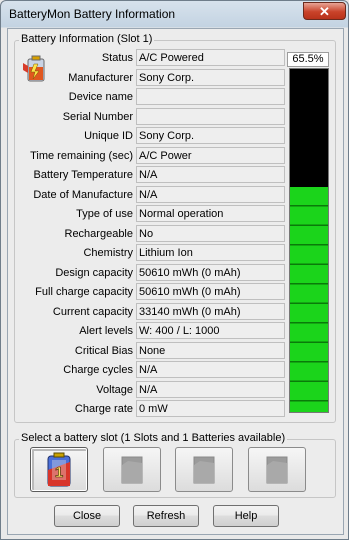 This screenshot has height=540, width=349. What do you see at coordinates (210, 350) in the screenshot?
I see `field-value: None` at bounding box center [210, 350].